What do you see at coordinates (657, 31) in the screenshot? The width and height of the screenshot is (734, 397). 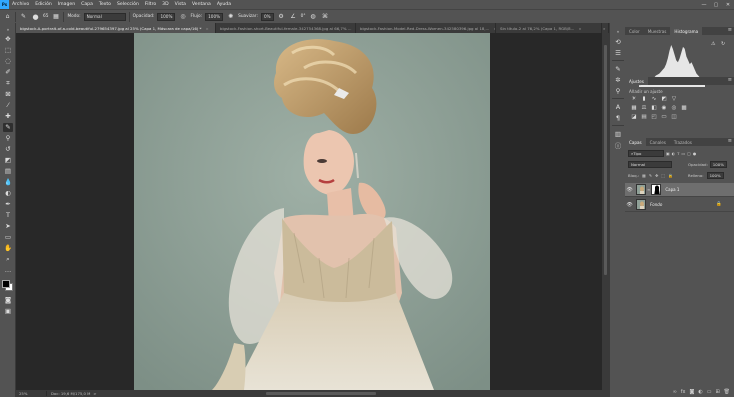 I see `tab-swatches: Muestras` at bounding box center [657, 31].